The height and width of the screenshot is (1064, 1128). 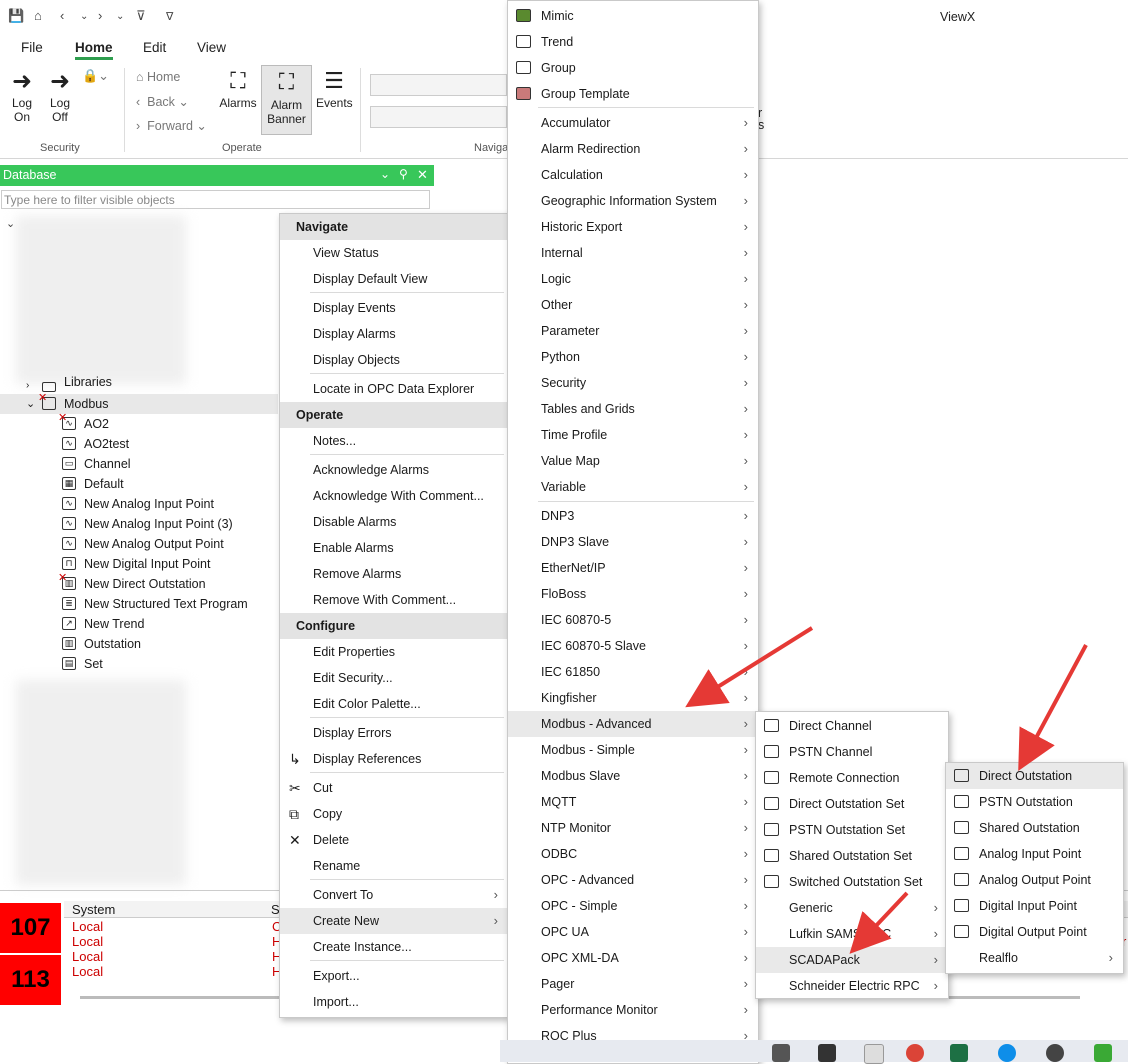 What do you see at coordinates (1007, 1053) in the screenshot?
I see `teamviewer-icon` at bounding box center [1007, 1053].